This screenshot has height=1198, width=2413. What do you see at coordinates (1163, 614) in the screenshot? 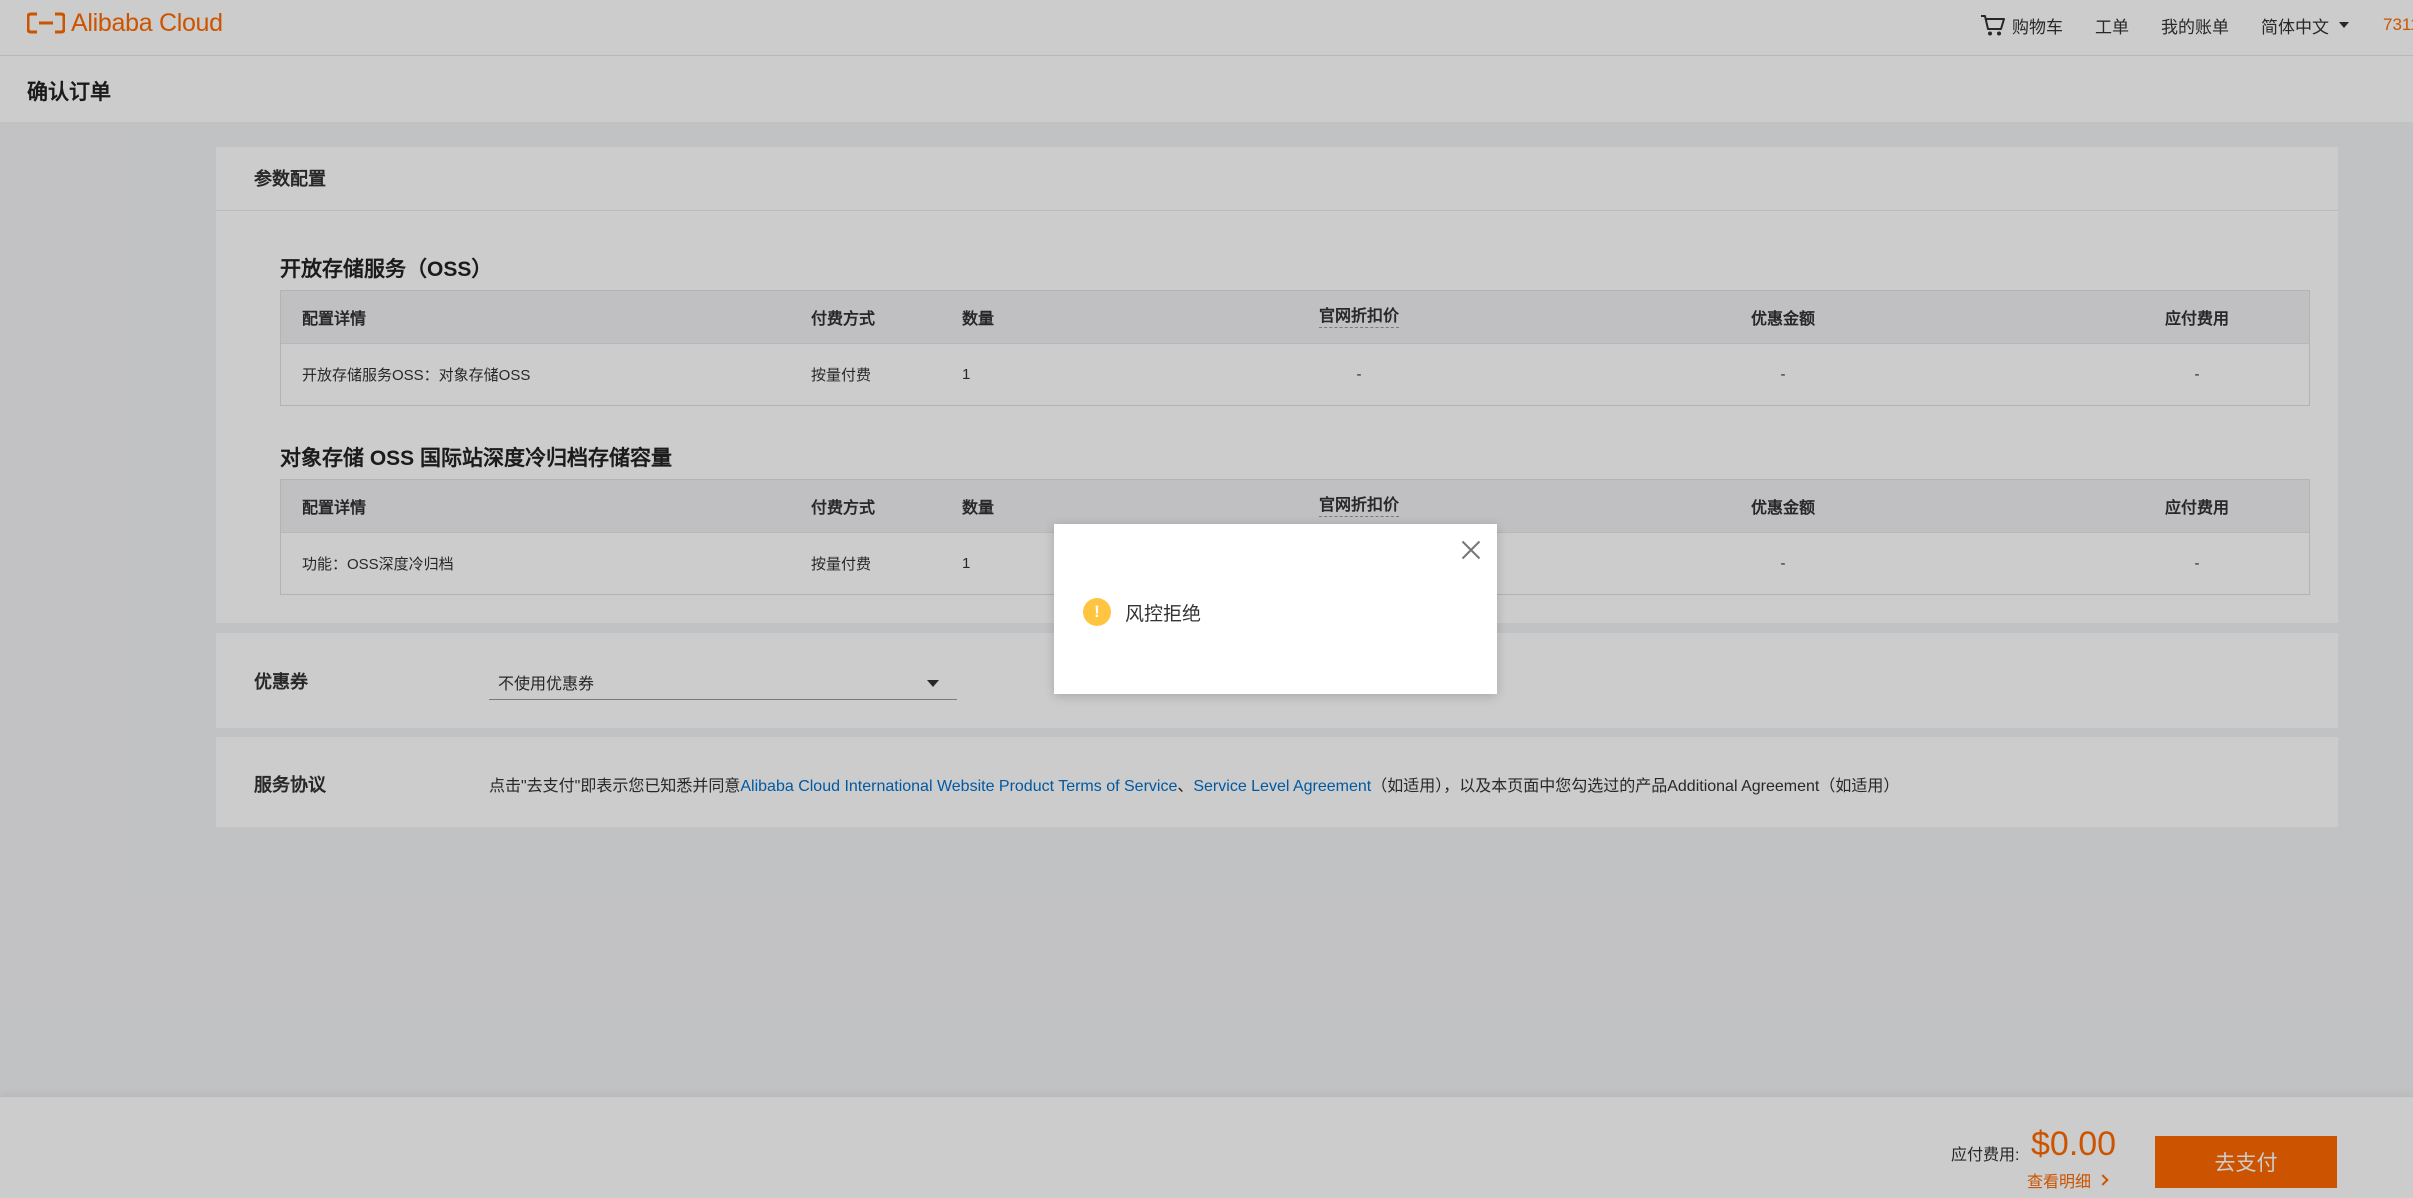
I see `dialog-message: 风控拒绝` at bounding box center [1163, 614].